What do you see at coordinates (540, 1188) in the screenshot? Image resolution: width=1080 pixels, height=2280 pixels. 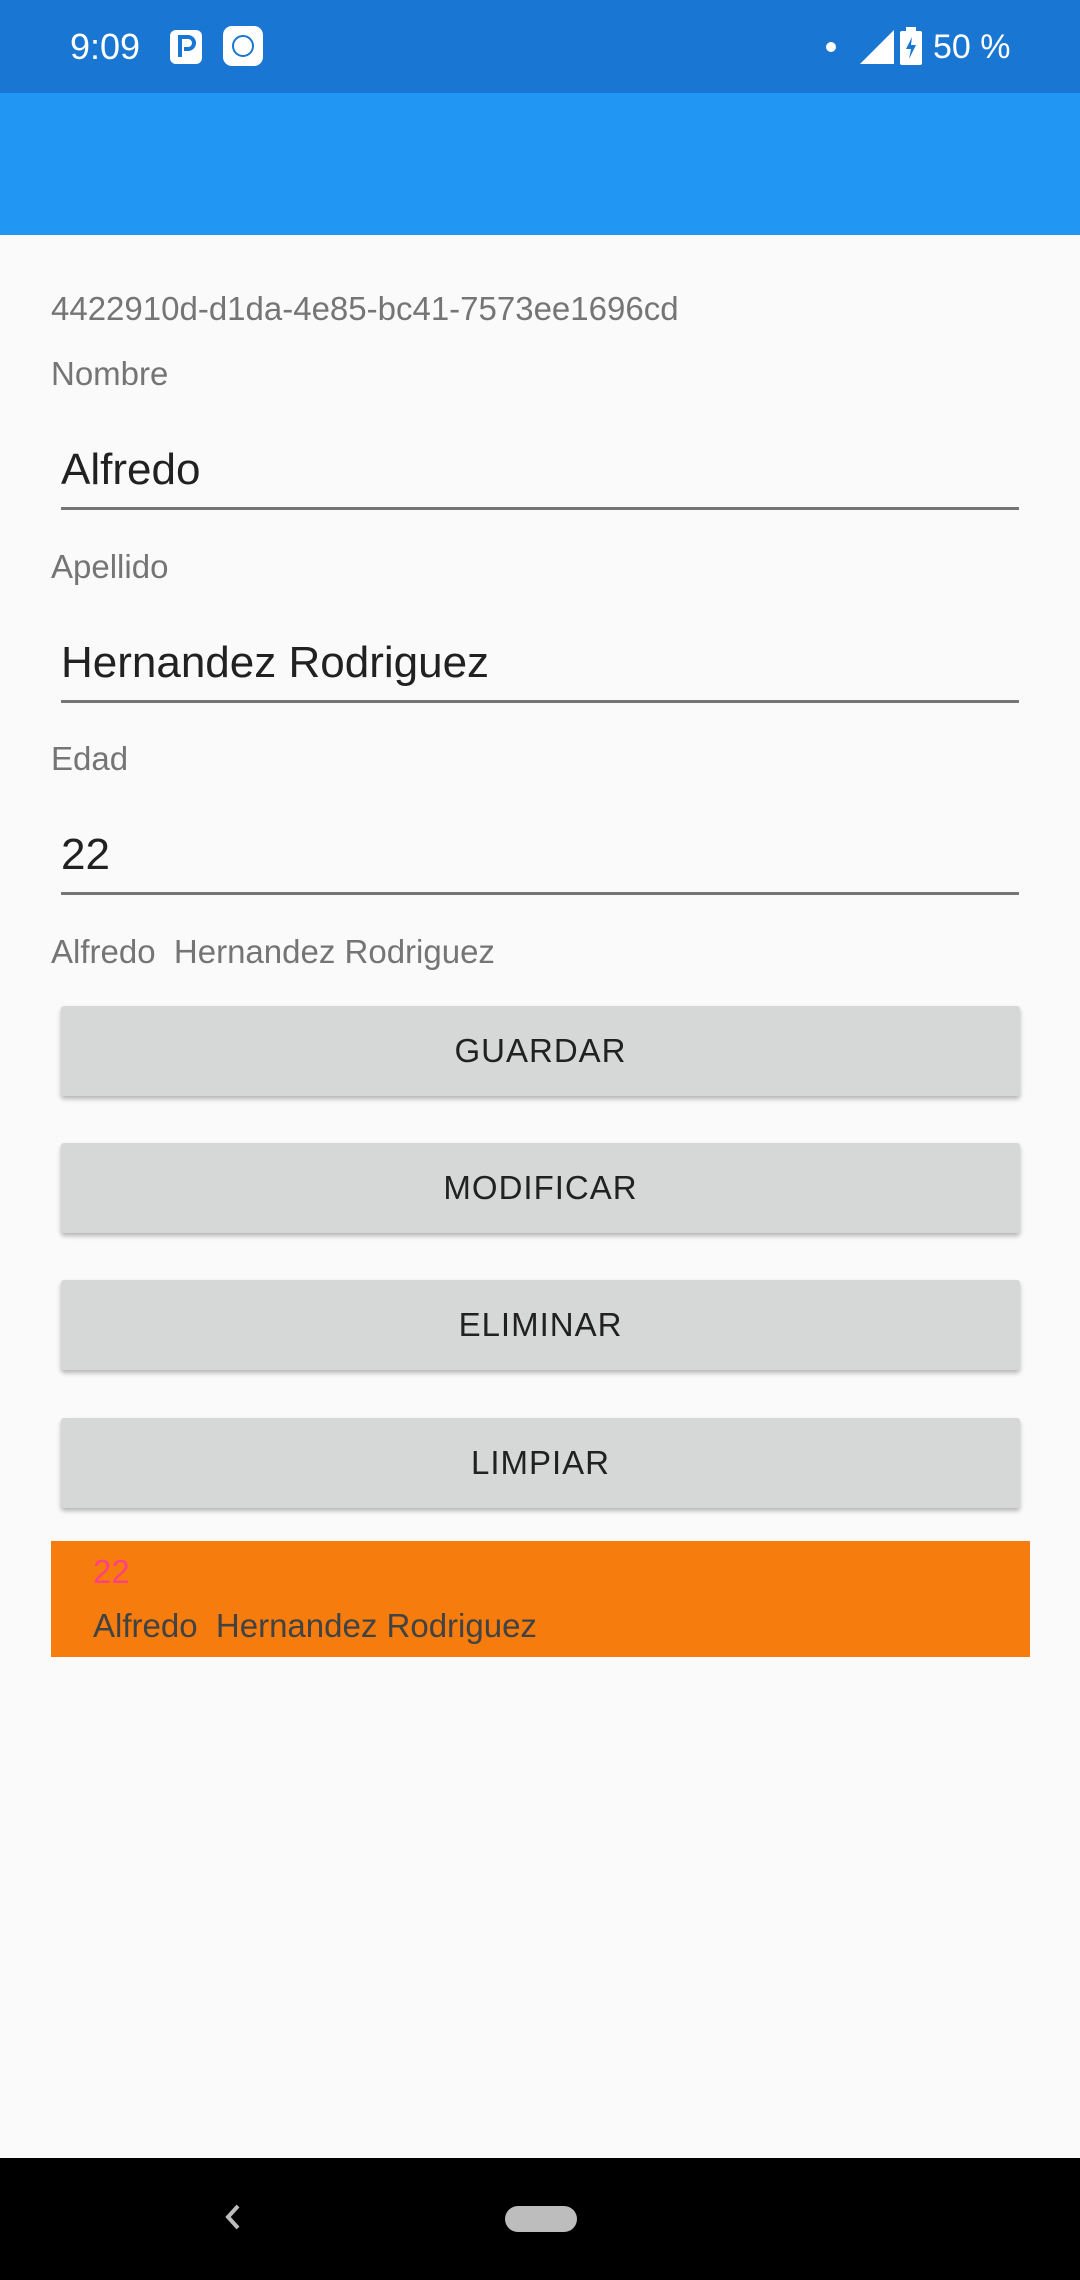 I see `modificar-button: MODIFICAR` at bounding box center [540, 1188].